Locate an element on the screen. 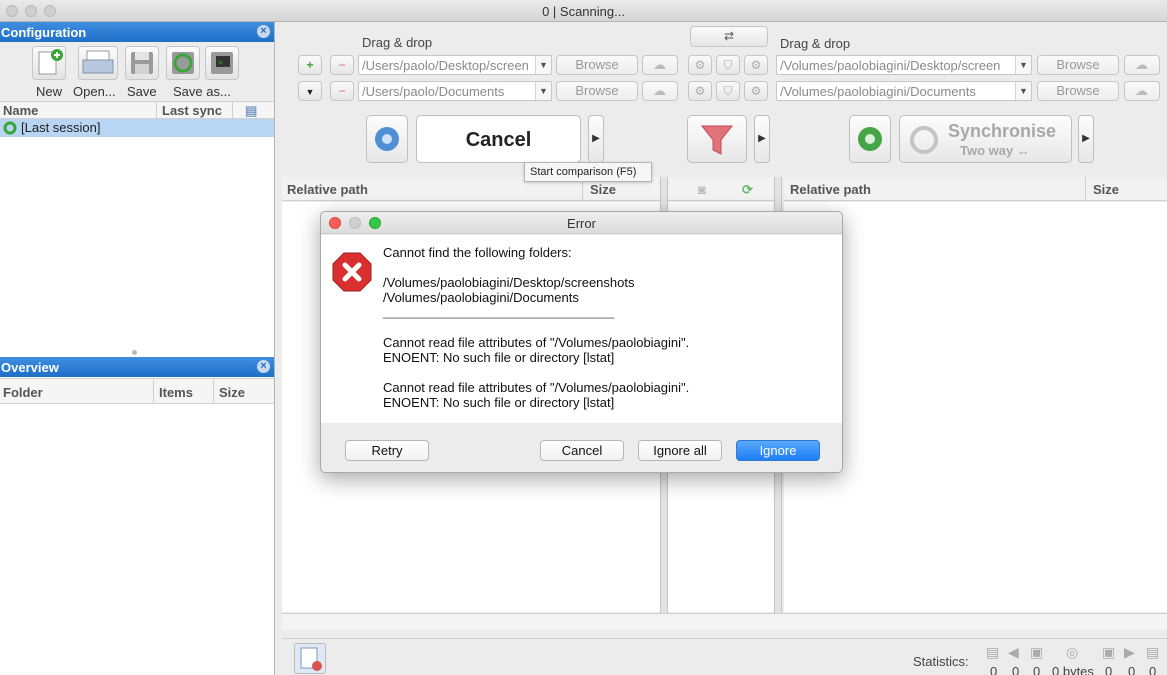 This screenshot has height=675, width=1167. overview-column-header: Folder Items Size is located at coordinates (137, 391).